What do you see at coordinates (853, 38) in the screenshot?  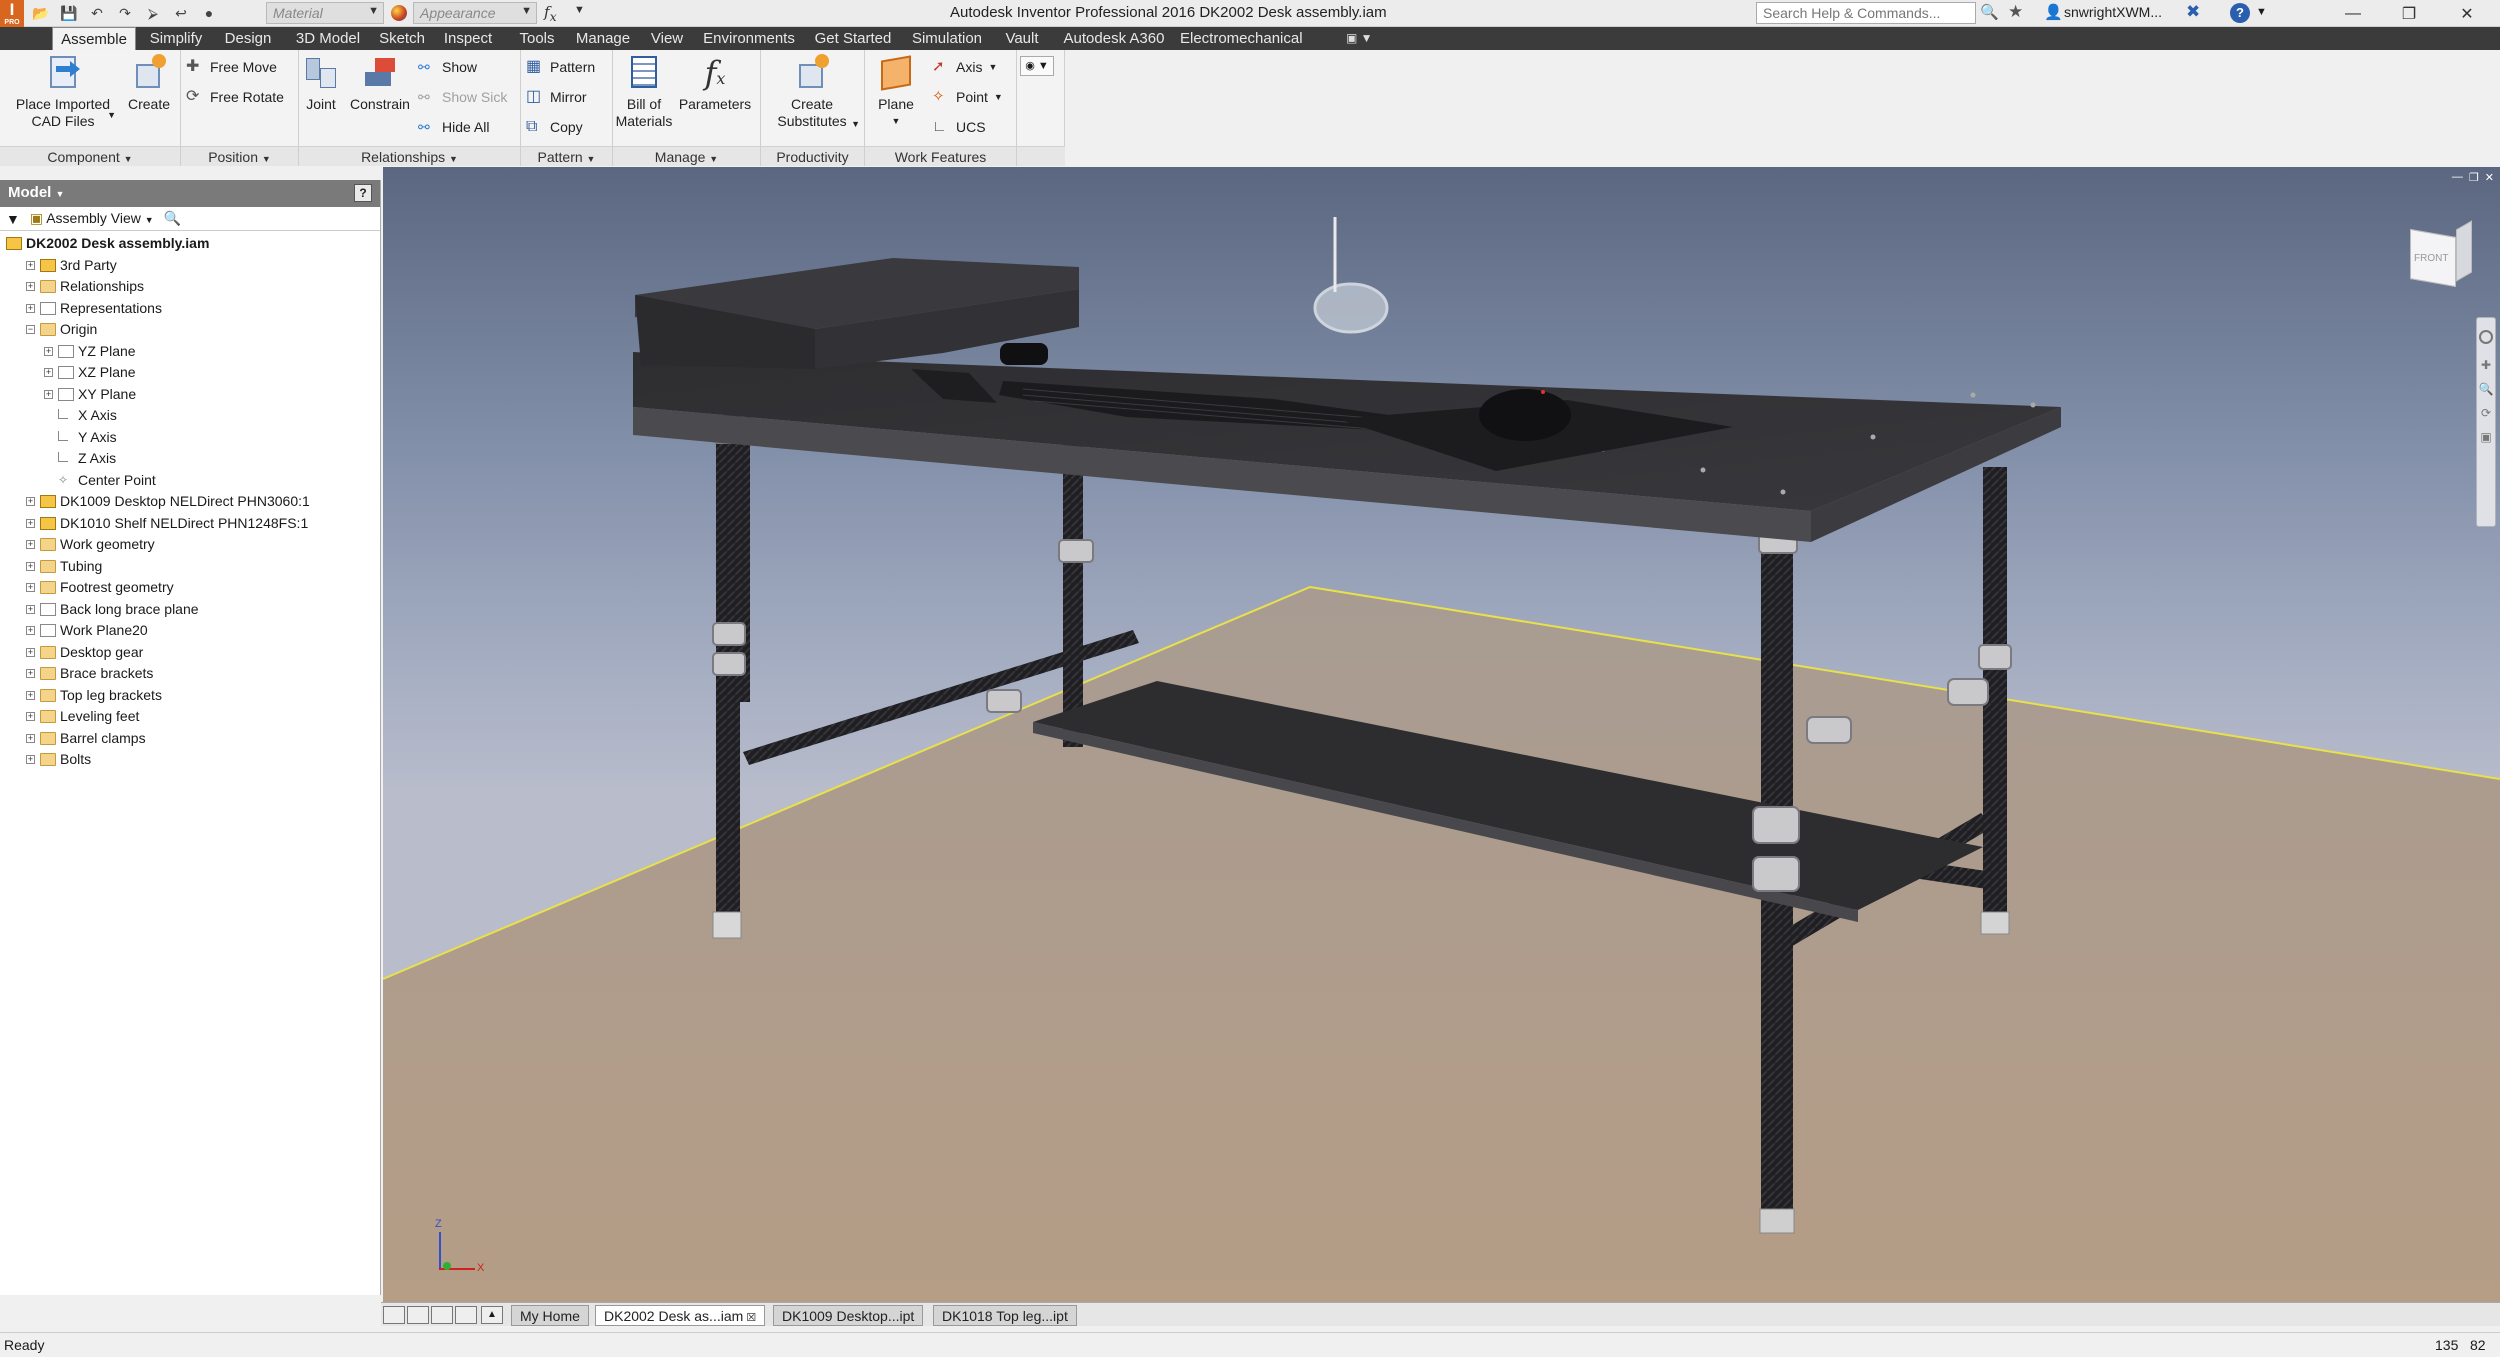 I see `tab-get-started: Get Started` at bounding box center [853, 38].